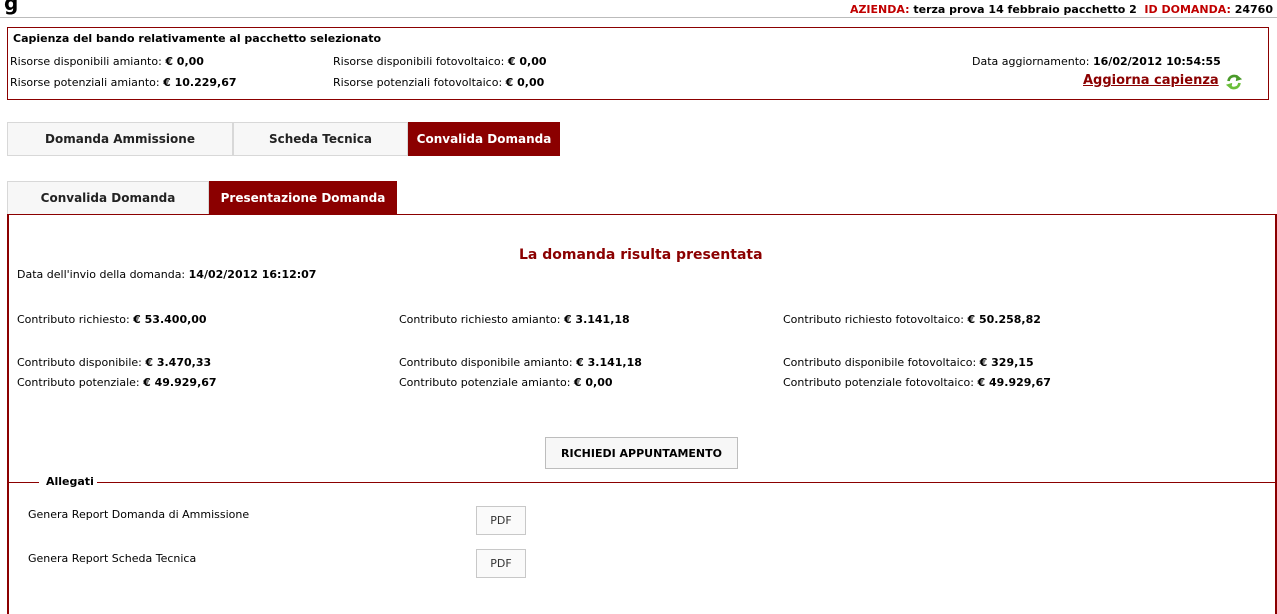 This screenshot has height=614, width=1277. I want to click on value: € 10.229,67, so click(200, 82).